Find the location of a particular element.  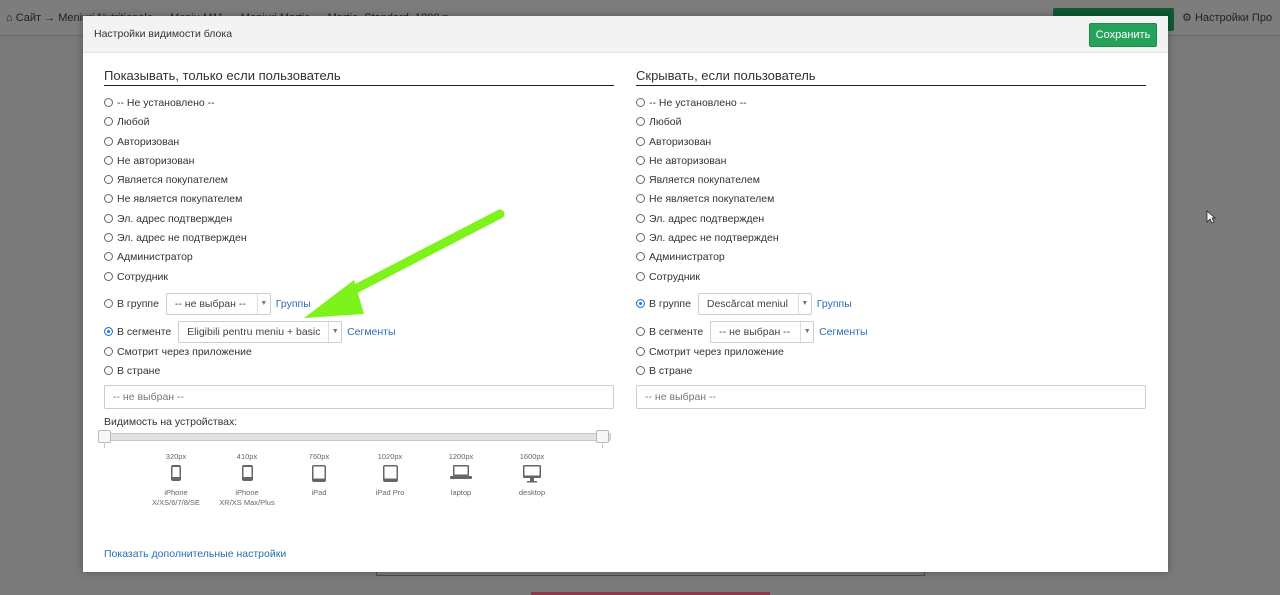

show-country-label: В стране is located at coordinates (139, 371).